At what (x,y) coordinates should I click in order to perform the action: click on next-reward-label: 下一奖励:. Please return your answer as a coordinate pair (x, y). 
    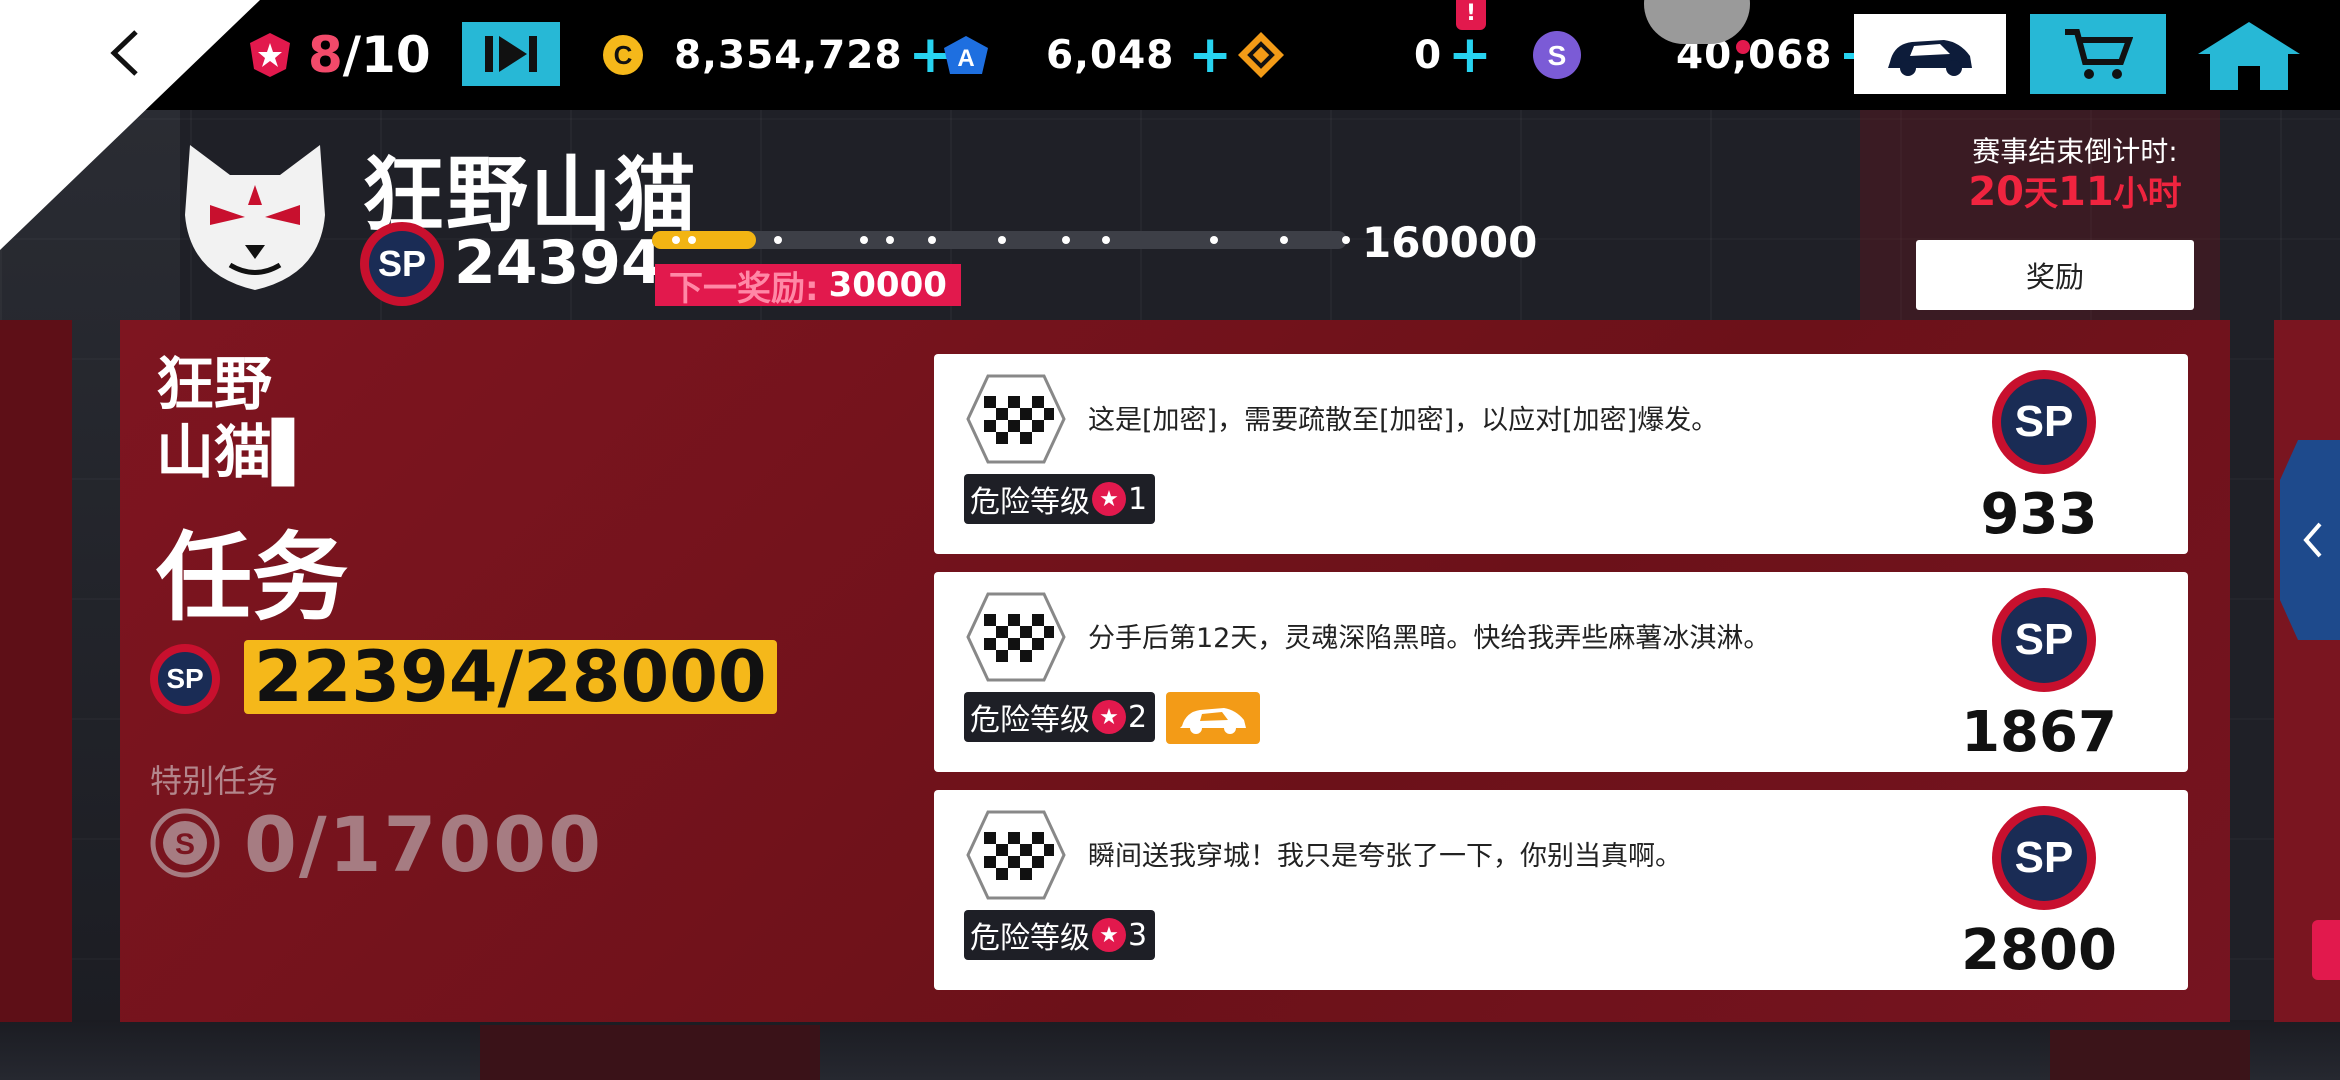
    Looking at the image, I should click on (744, 288).